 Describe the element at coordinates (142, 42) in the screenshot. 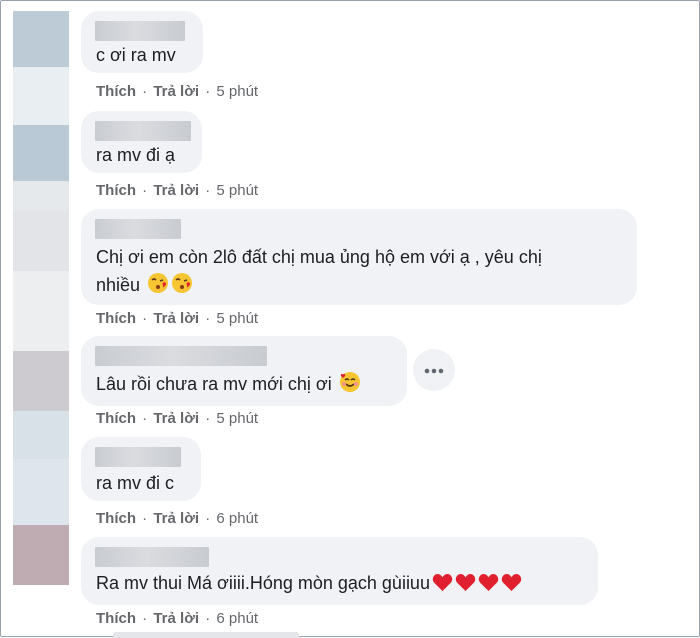

I see `comment-bubble: c ơi ra mv` at that location.